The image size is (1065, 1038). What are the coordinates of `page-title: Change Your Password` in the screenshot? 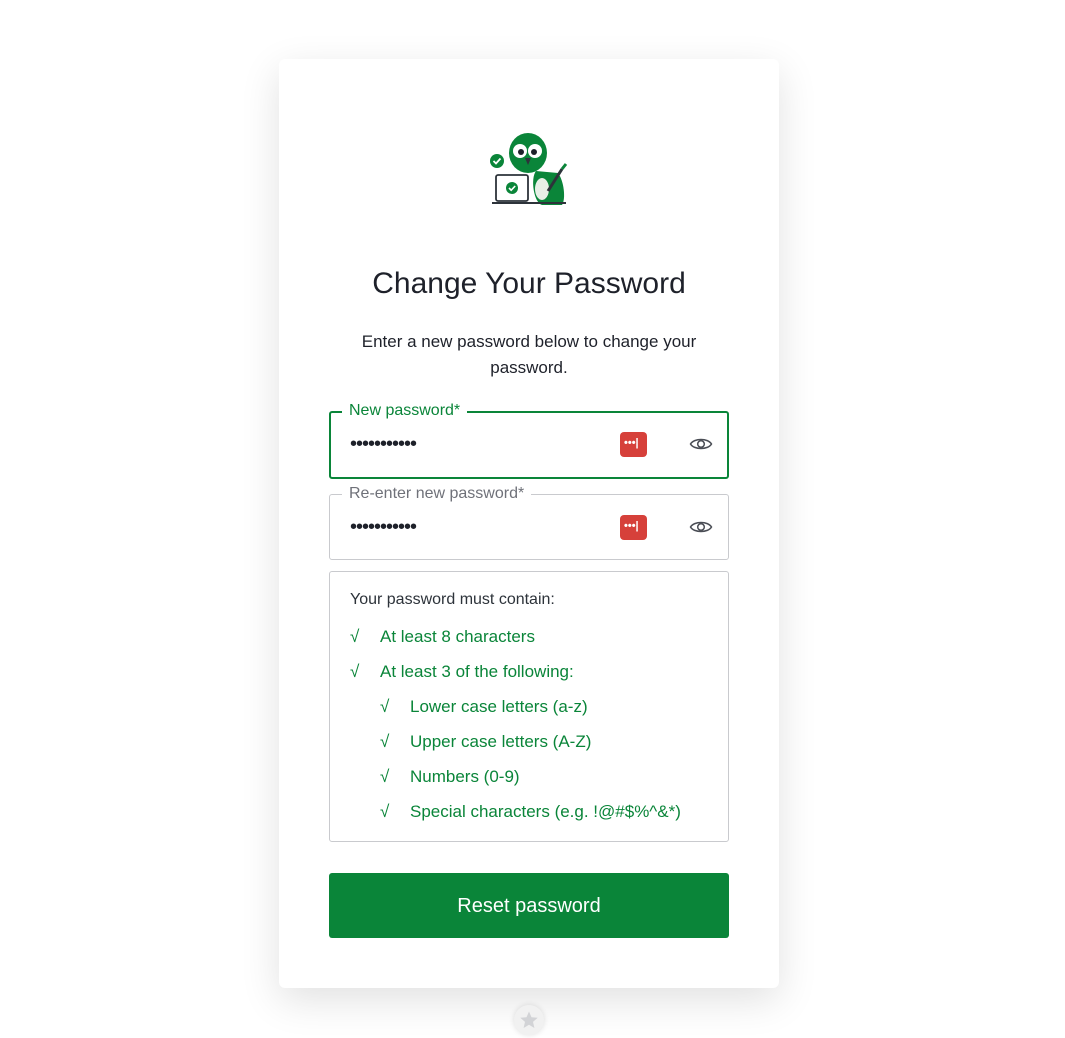 It's located at (529, 283).